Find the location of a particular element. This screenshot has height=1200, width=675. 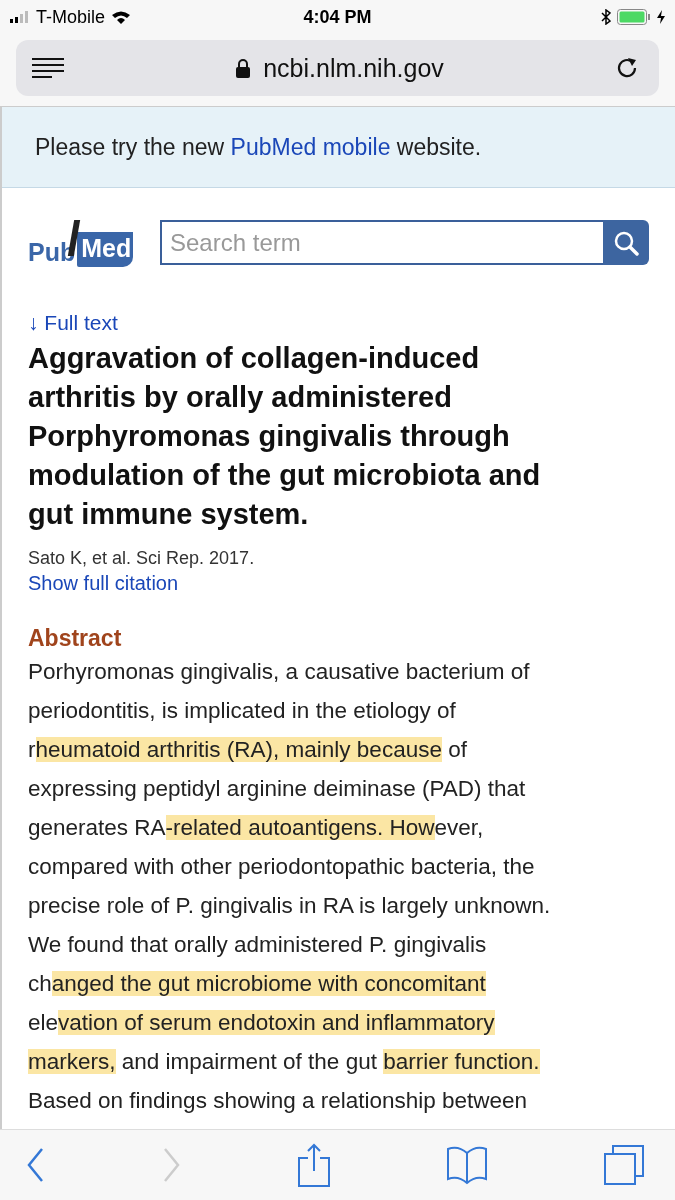

share-button is located at coordinates (313, 1165).